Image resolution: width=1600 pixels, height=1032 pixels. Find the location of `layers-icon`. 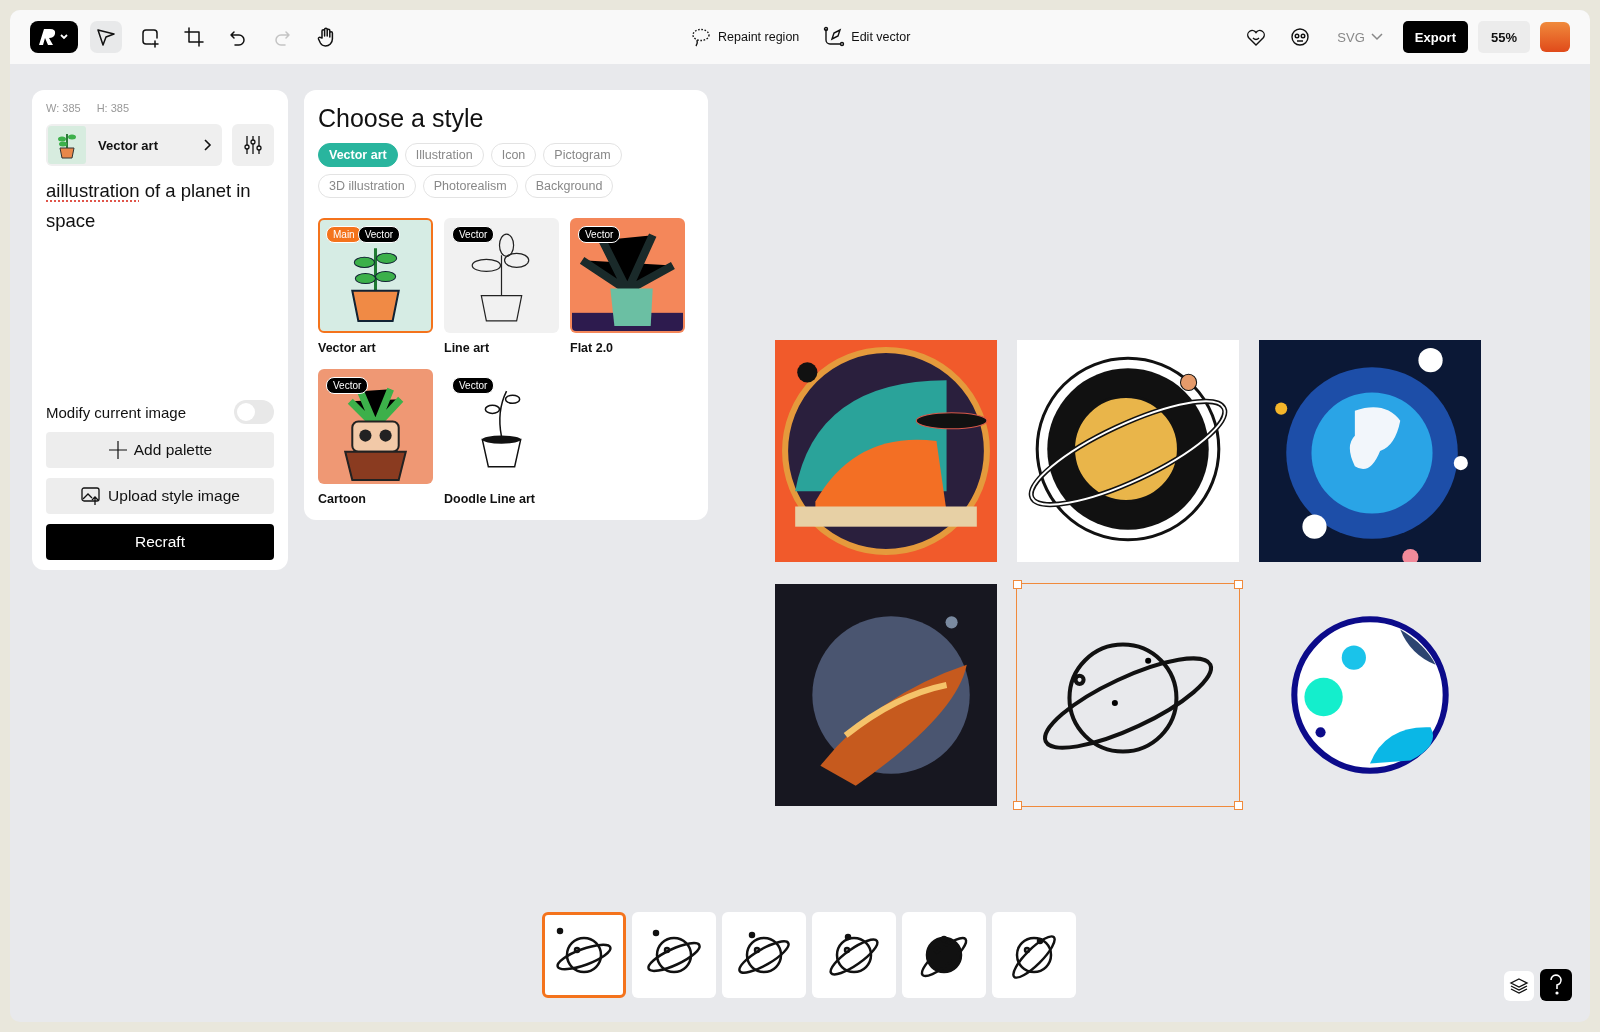

layers-icon is located at coordinates (1519, 986).